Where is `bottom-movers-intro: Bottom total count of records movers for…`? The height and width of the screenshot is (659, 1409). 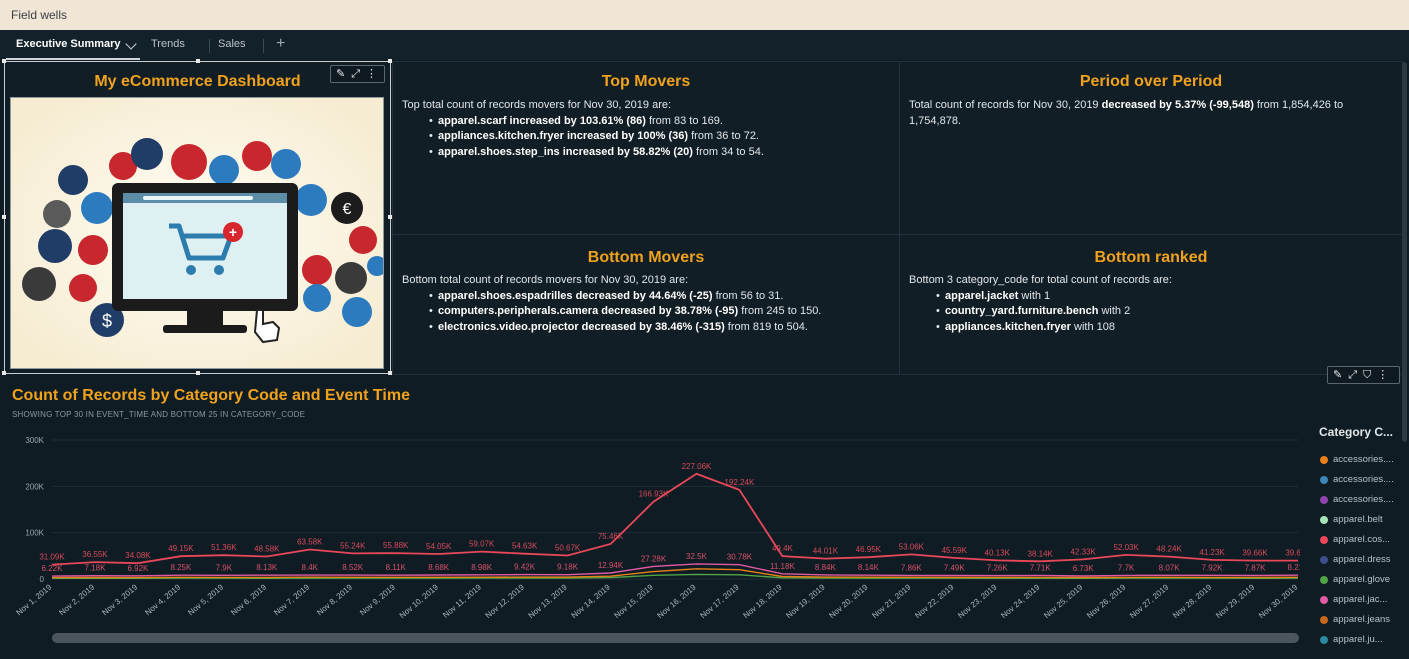 bottom-movers-intro: Bottom total count of records movers for… is located at coordinates (545, 280).